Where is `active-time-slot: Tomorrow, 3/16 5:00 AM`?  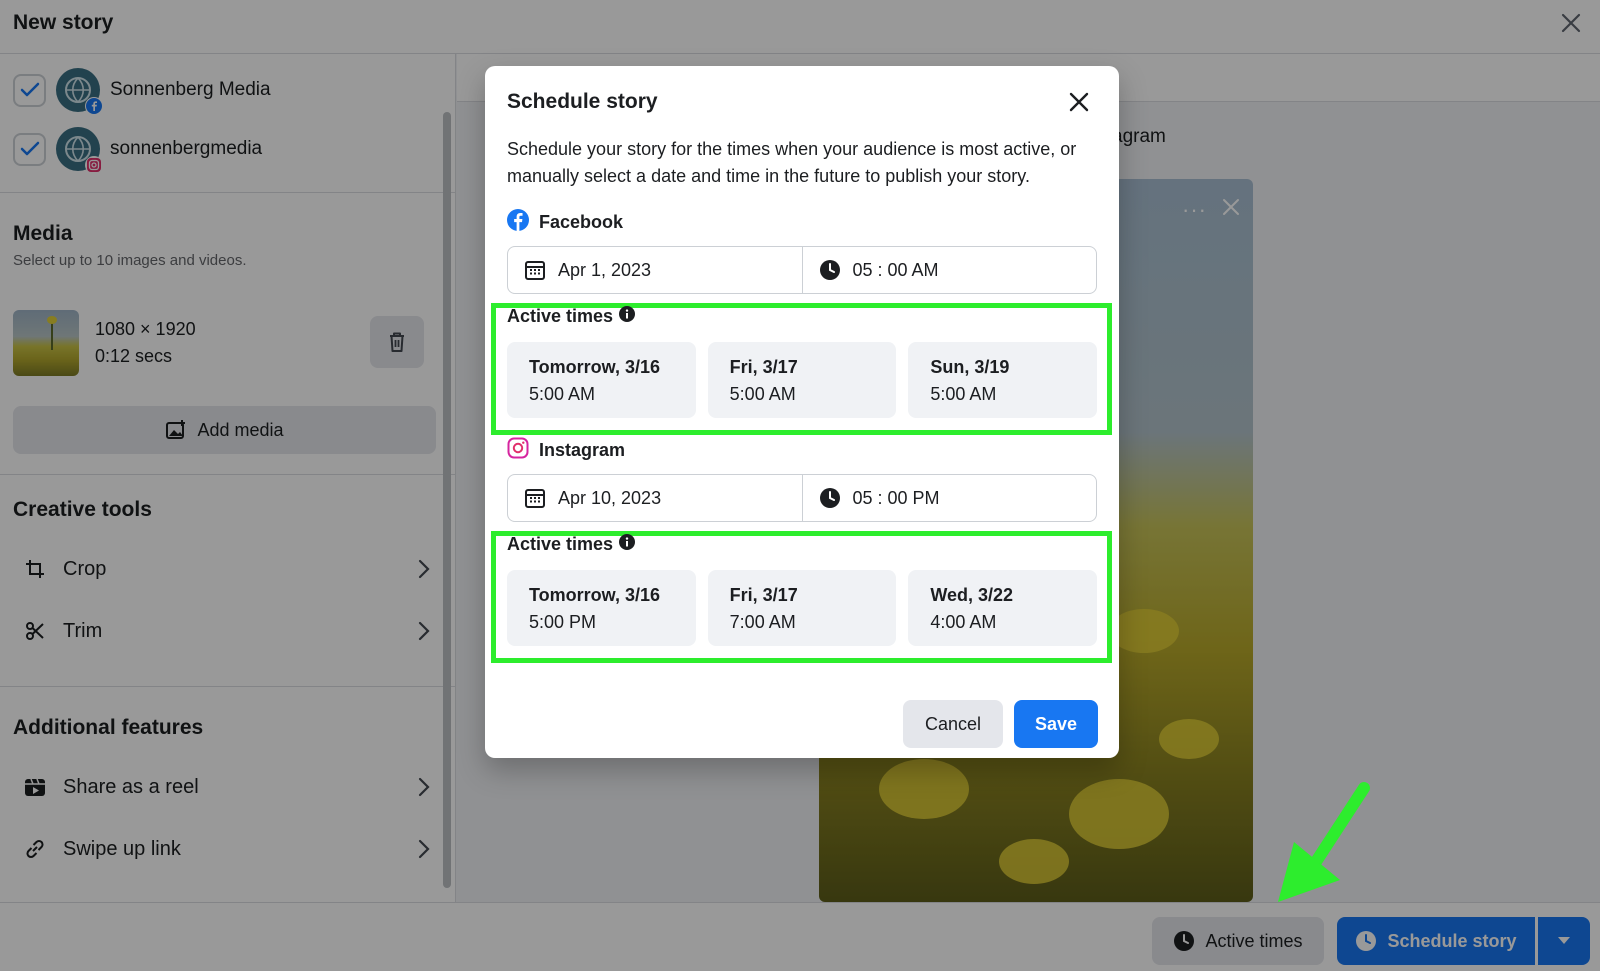
active-time-slot: Tomorrow, 3/16 5:00 AM is located at coordinates (601, 380).